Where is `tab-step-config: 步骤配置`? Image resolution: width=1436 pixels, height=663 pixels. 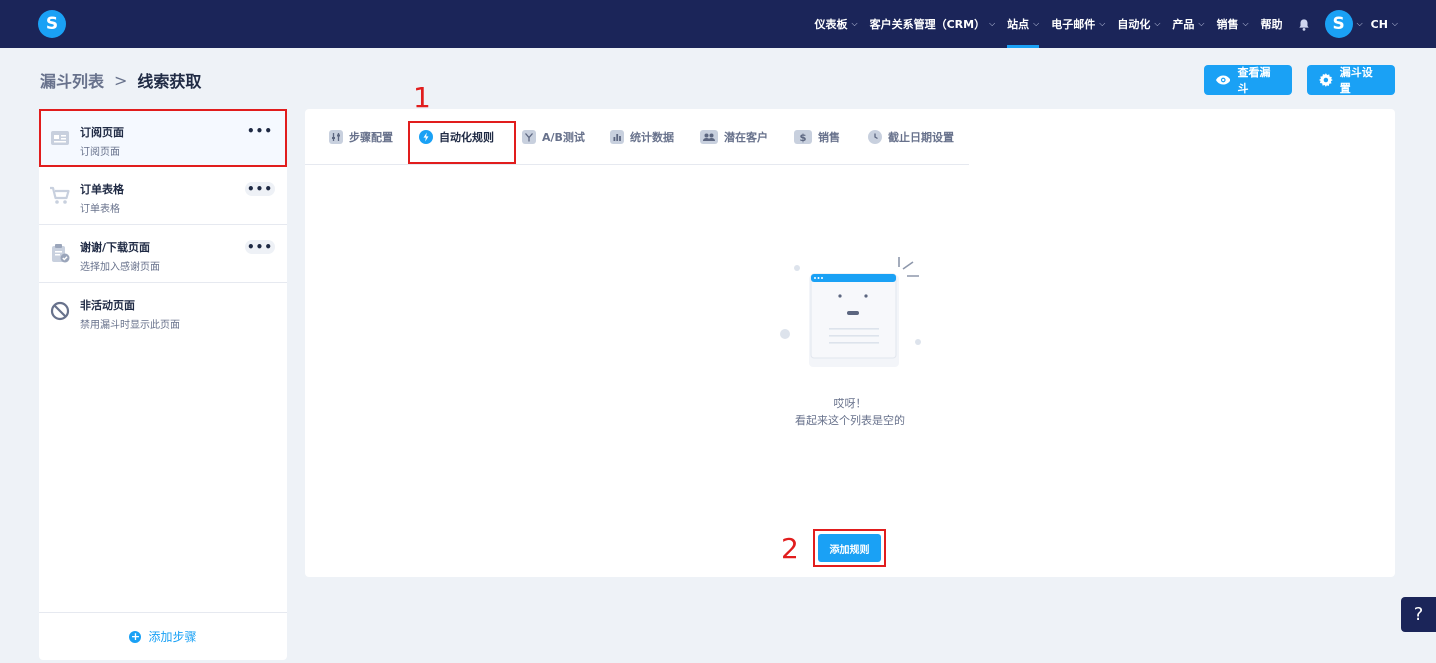 tab-step-config: 步骤配置 is located at coordinates (361, 137).